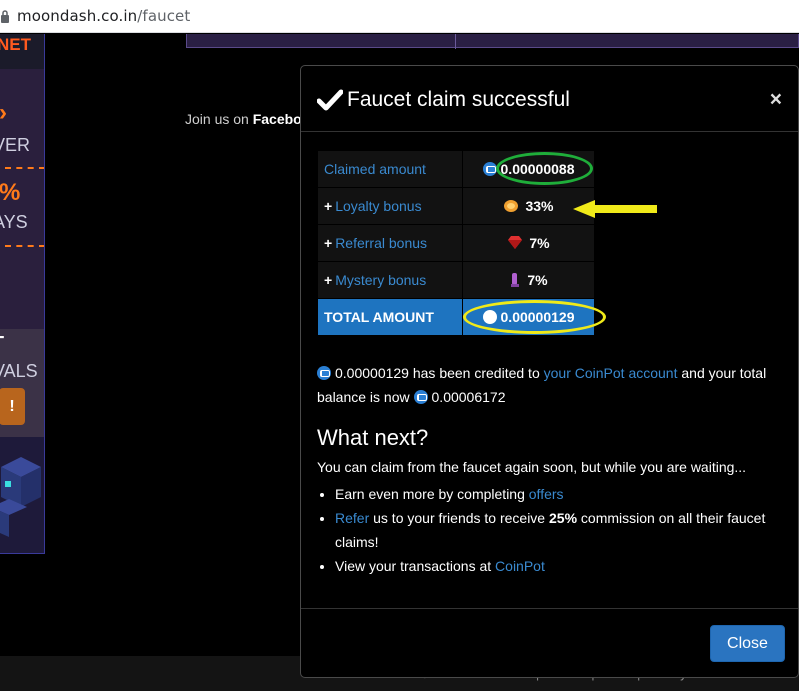 The height and width of the screenshot is (691, 799). I want to click on side-ad-orange-mark: ›, so click(3, 113).